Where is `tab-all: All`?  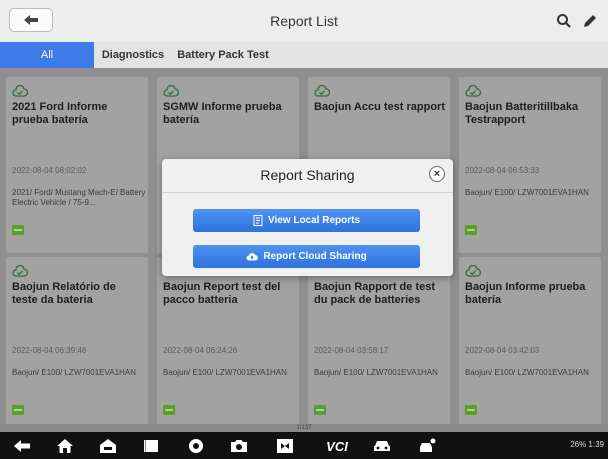 tab-all: All is located at coordinates (47, 55).